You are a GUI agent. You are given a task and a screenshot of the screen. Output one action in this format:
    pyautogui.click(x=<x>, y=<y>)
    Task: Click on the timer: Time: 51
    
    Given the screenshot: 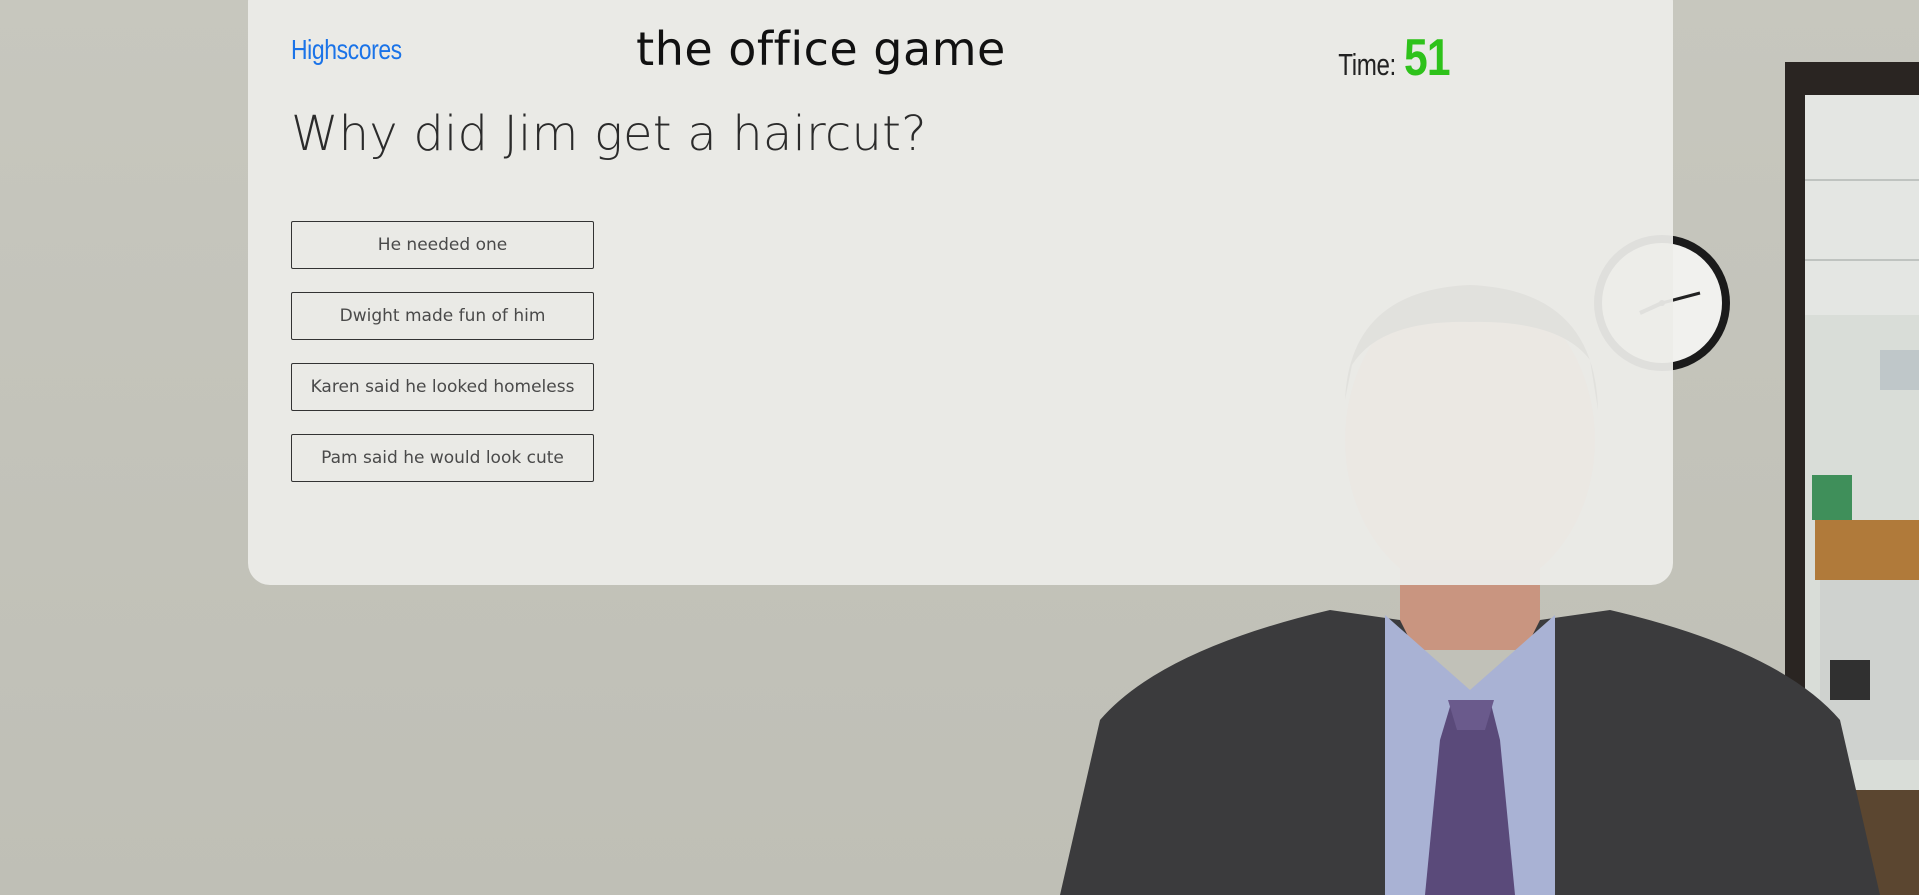 What is the action you would take?
    pyautogui.click(x=1391, y=58)
    